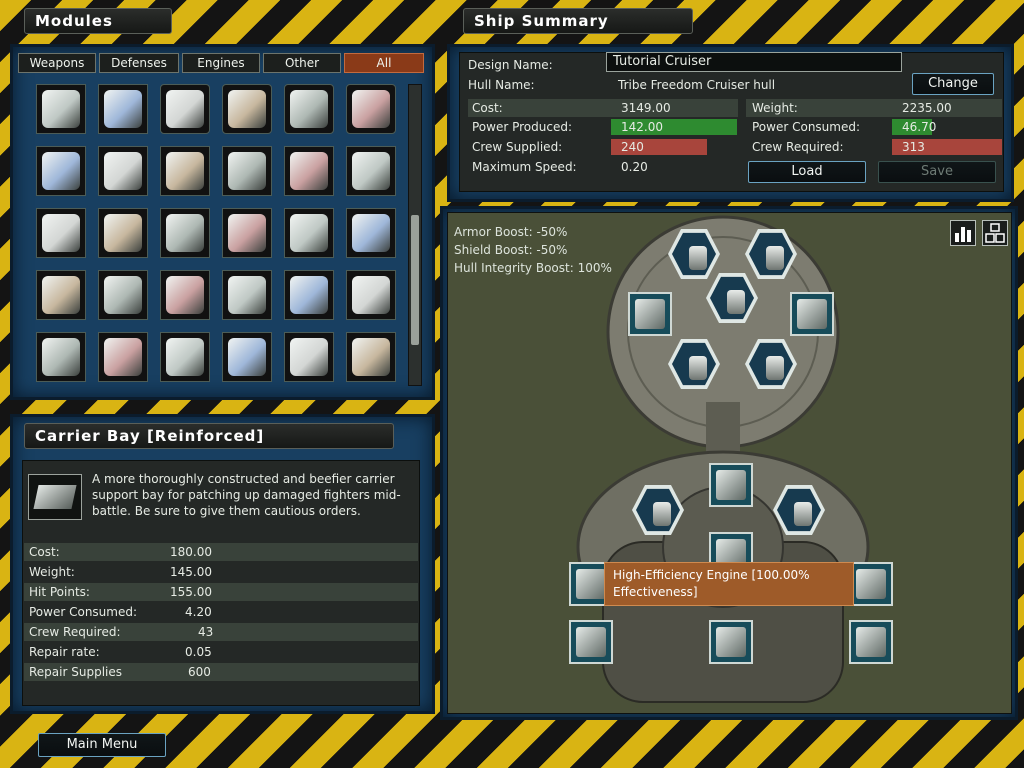  Describe the element at coordinates (64, 652) in the screenshot. I see `stat-repair-rate-label: Repair rate:` at that location.